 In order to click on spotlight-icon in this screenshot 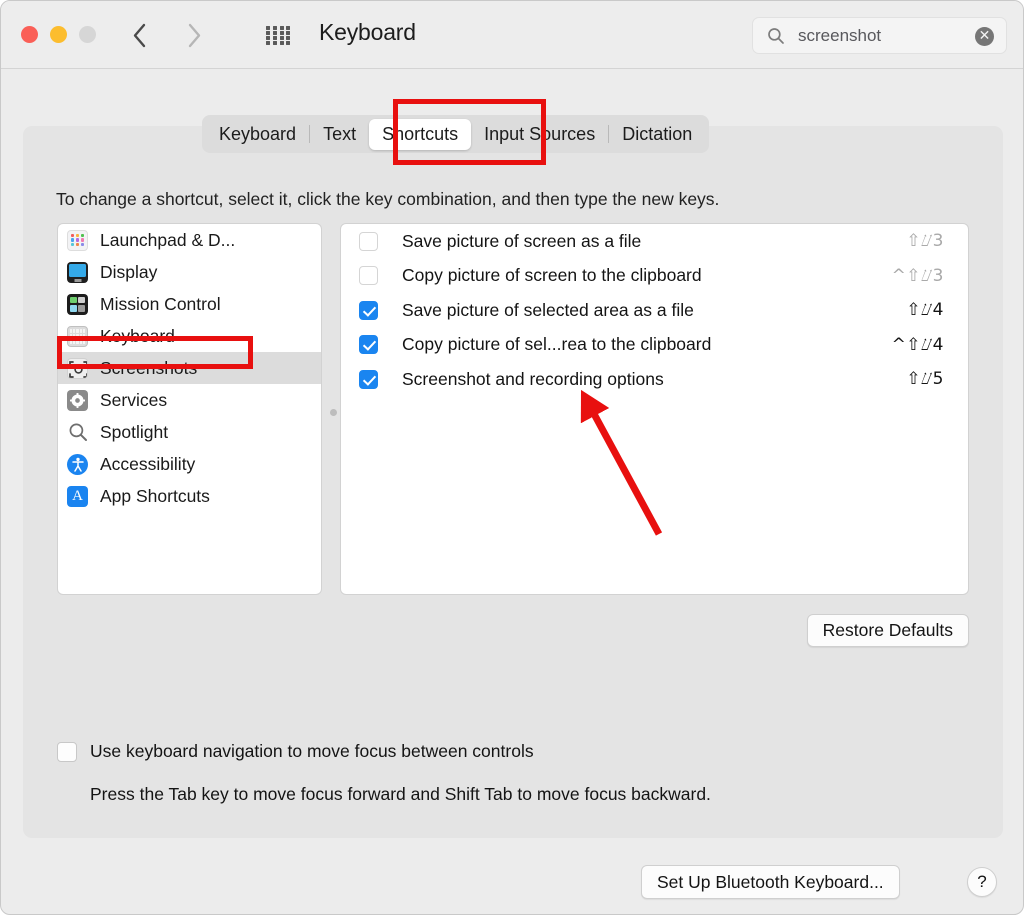, I will do `click(77, 432)`.